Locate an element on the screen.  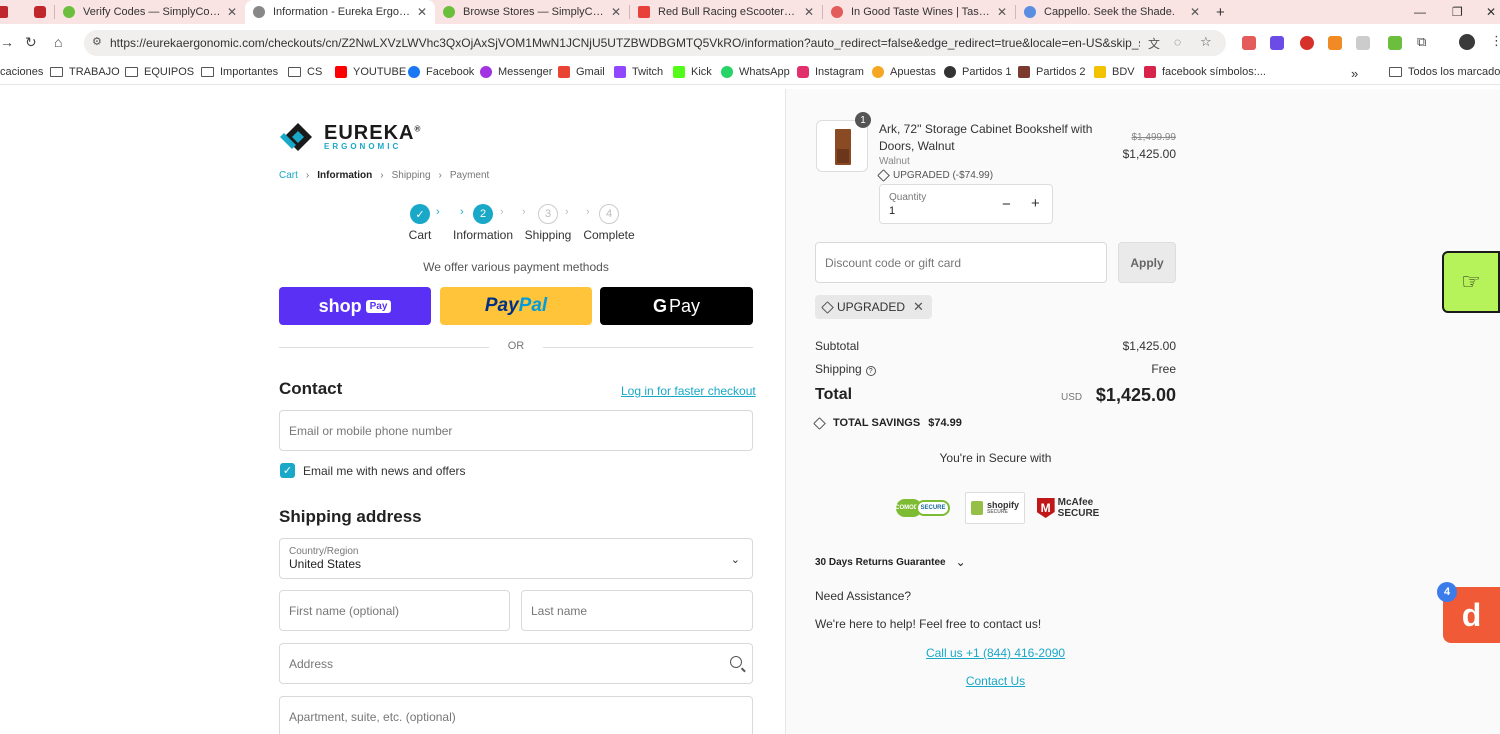
new-tab-button: + is located at coordinates (1223, 12).